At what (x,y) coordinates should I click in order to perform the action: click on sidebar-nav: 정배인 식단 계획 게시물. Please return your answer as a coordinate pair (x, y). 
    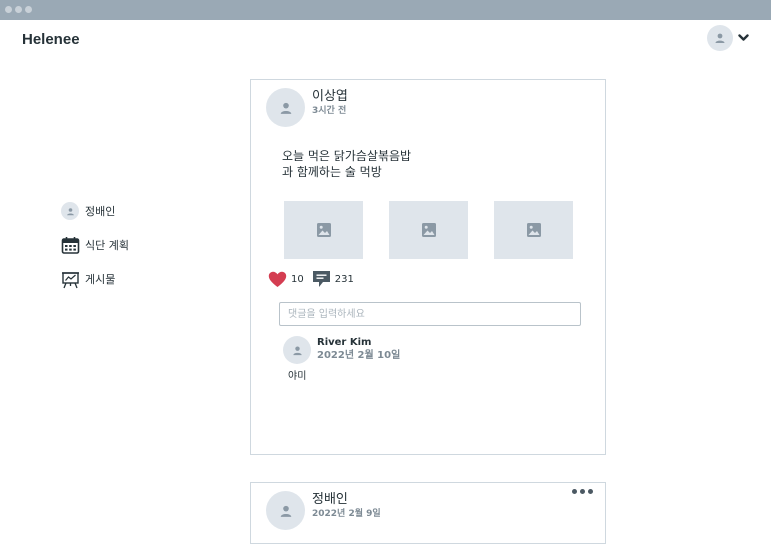
    Looking at the image, I should click on (94, 251).